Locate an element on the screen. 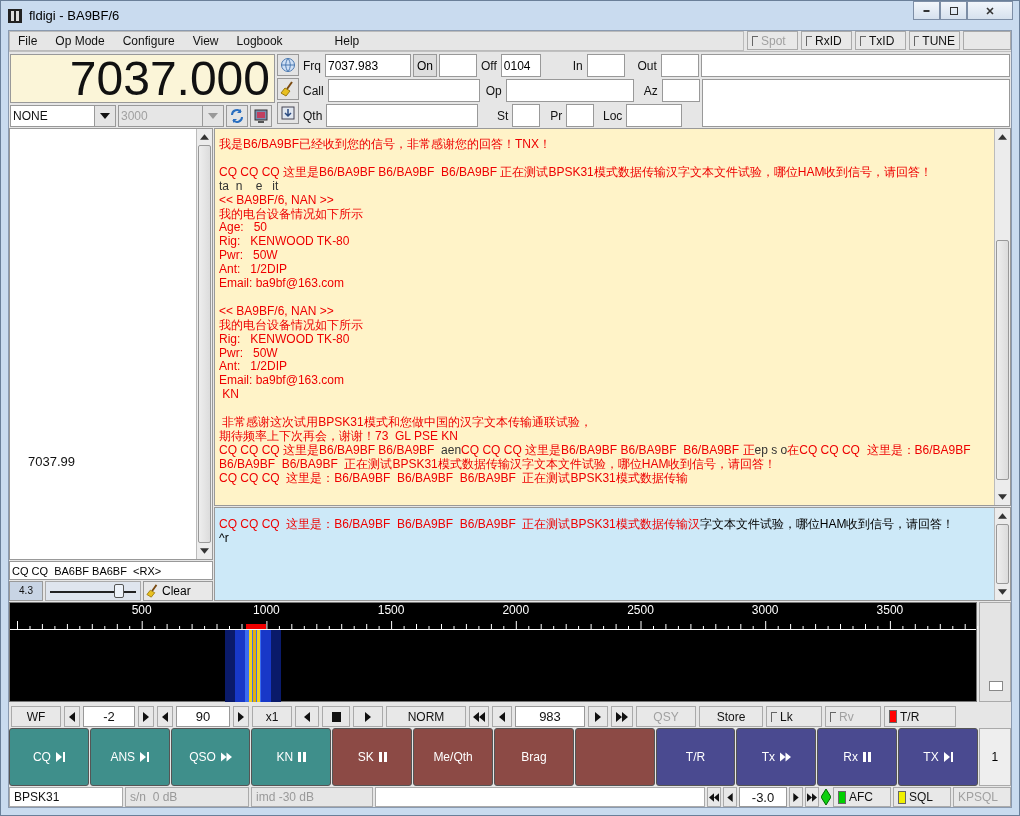 This screenshot has width=1020, height=816. qth-field is located at coordinates (402, 115).